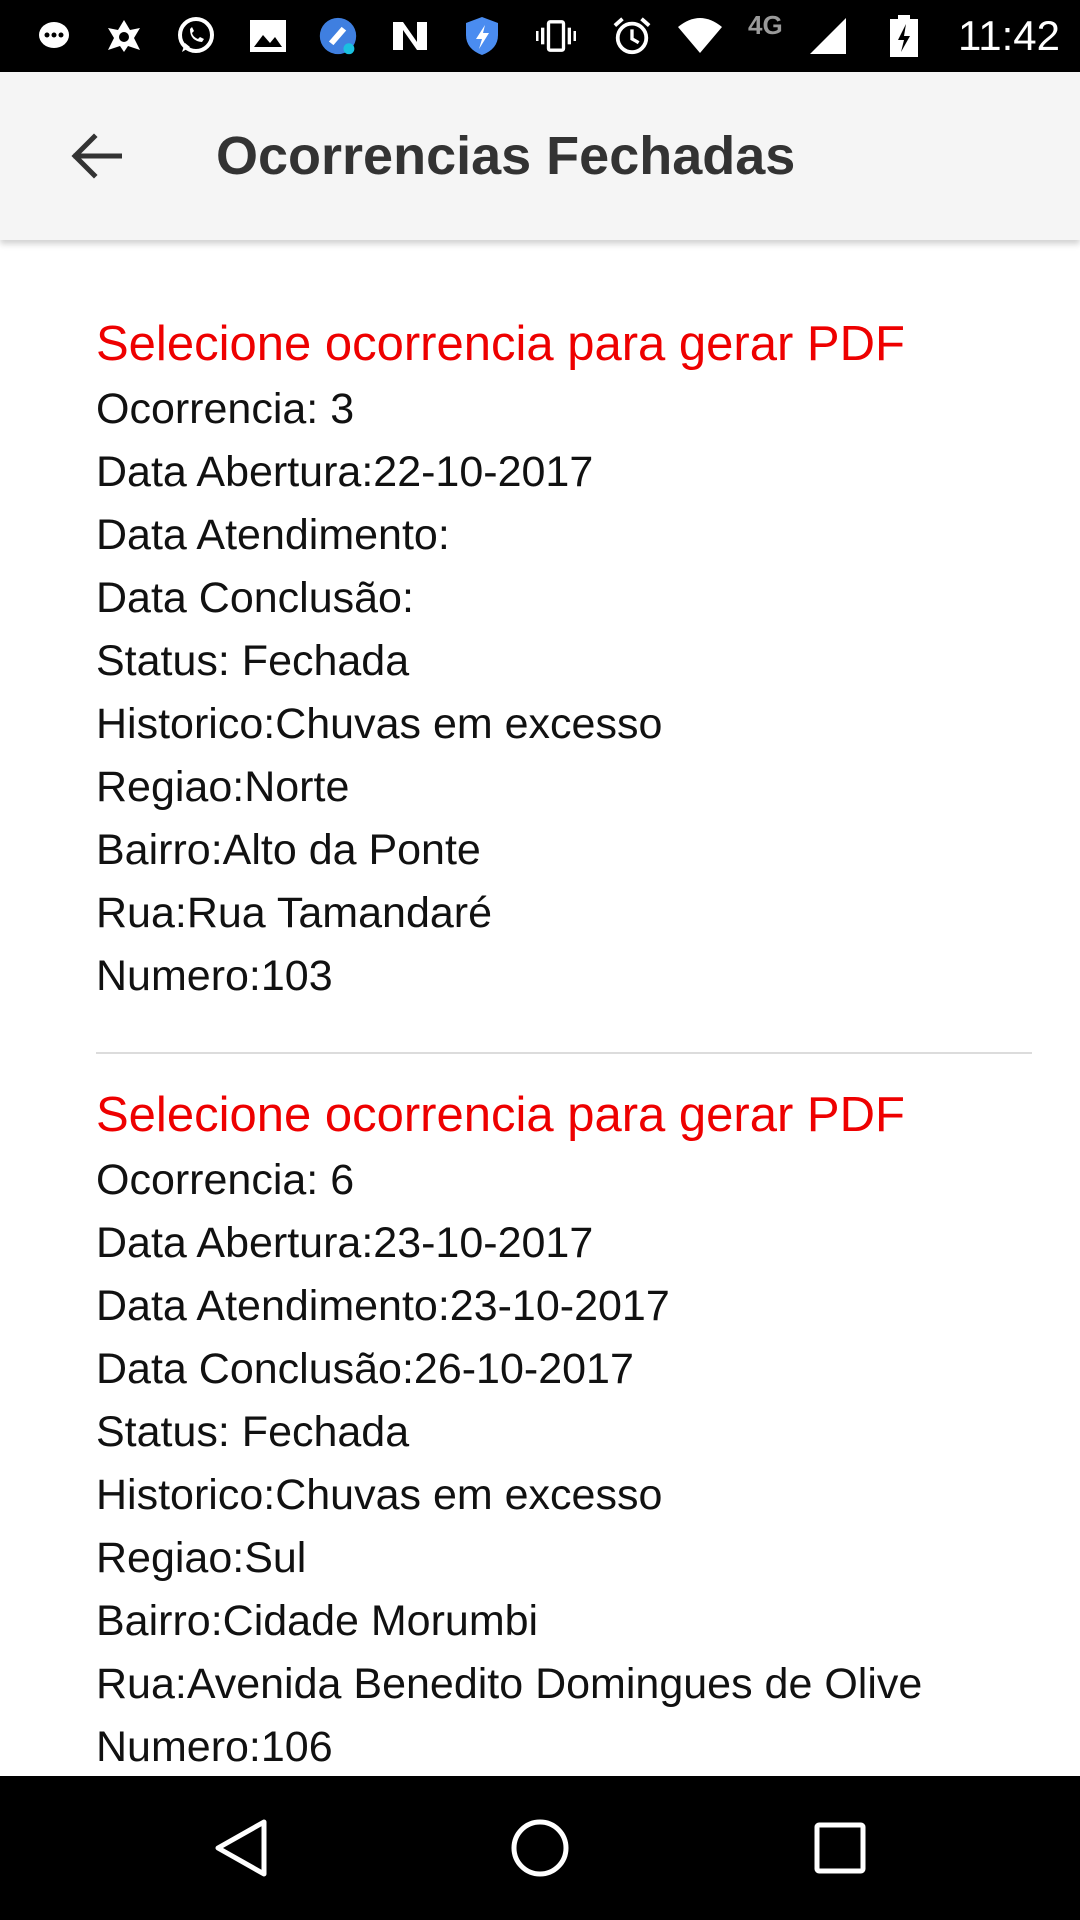 This screenshot has width=1080, height=1920. I want to click on occurrence-number: Ocorrencia: 3, so click(225, 409).